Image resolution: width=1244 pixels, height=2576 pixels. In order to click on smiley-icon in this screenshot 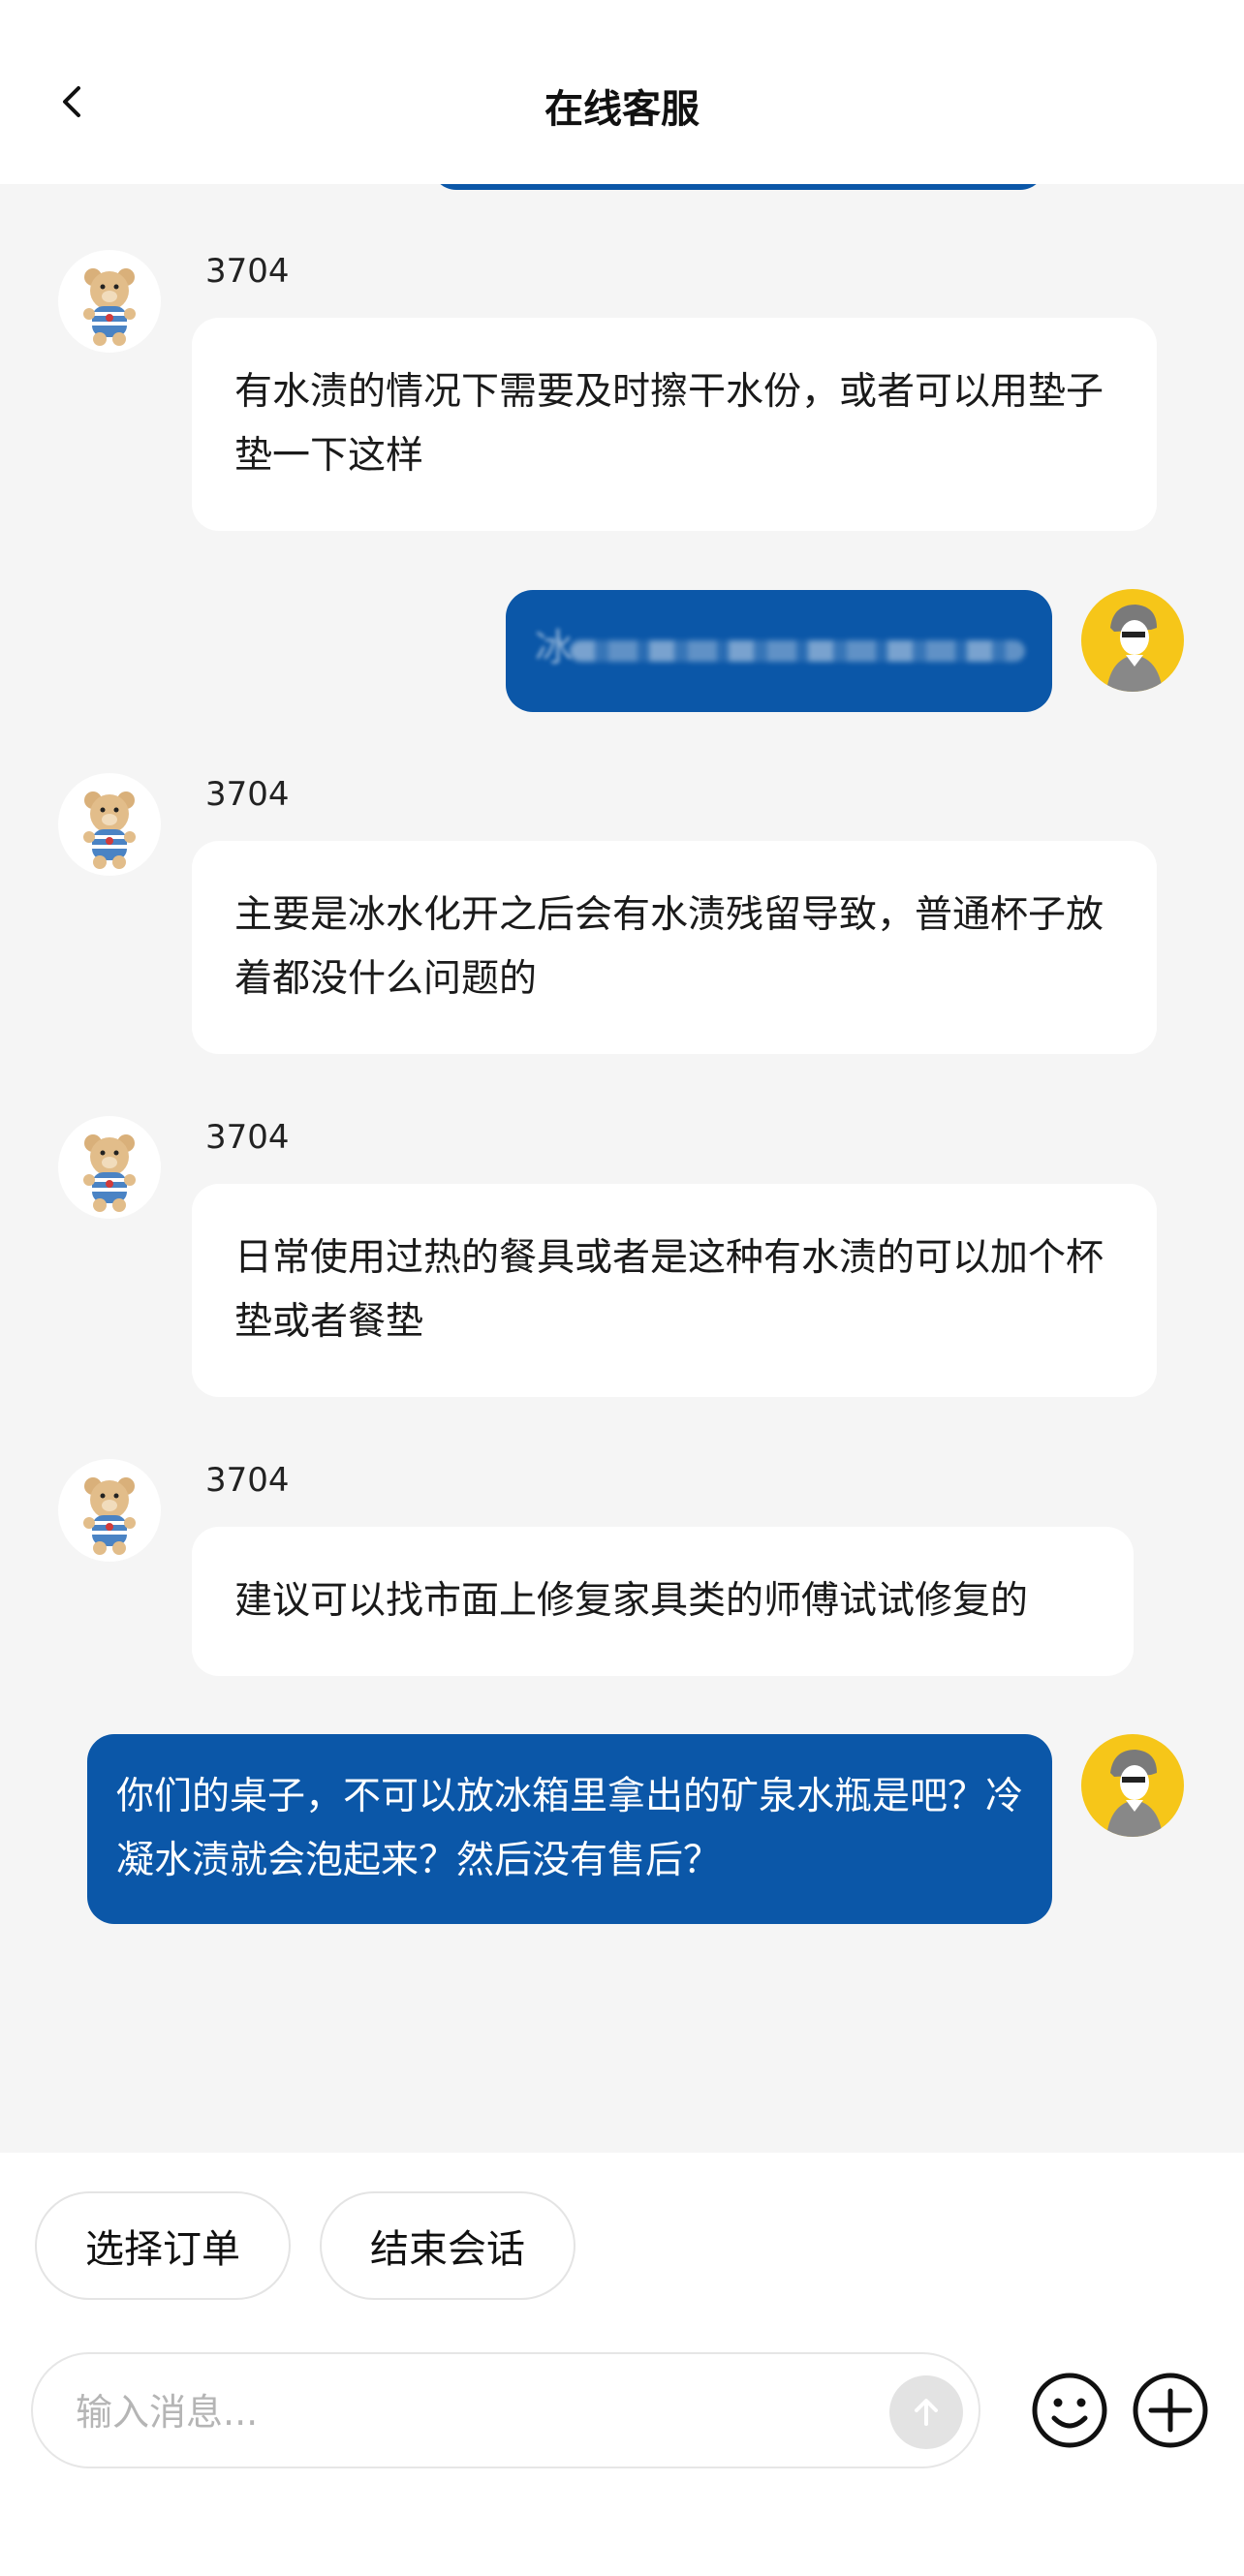, I will do `click(1069, 2410)`.